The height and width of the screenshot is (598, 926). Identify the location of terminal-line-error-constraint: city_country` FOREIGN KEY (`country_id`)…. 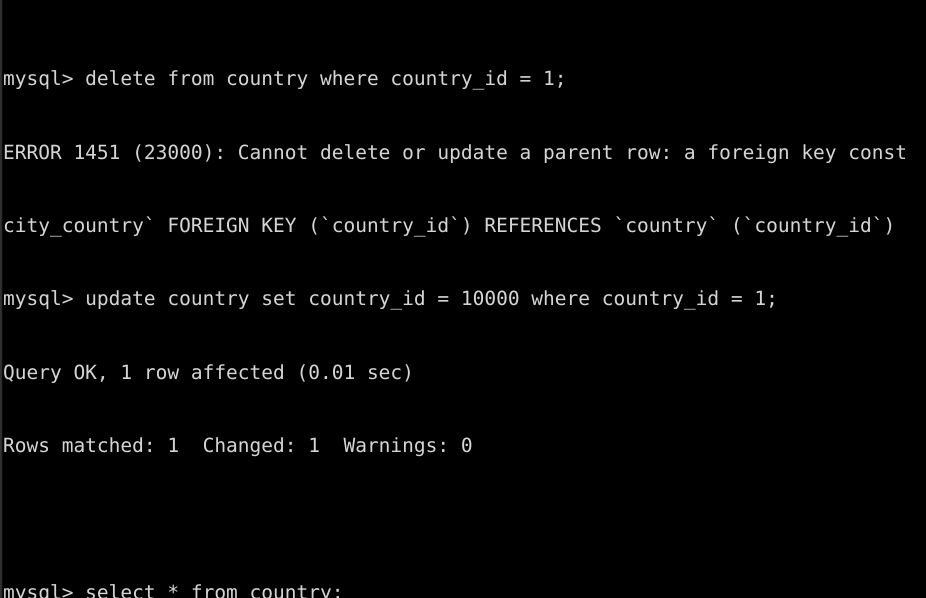
(449, 226).